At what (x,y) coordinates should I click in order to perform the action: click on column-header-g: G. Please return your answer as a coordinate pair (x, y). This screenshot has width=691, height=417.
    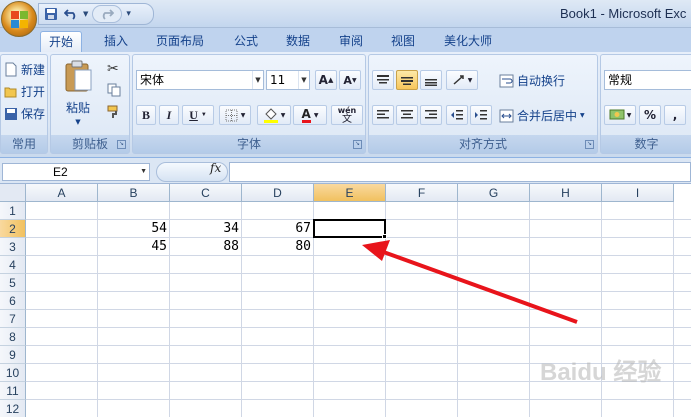
    Looking at the image, I should click on (494, 193).